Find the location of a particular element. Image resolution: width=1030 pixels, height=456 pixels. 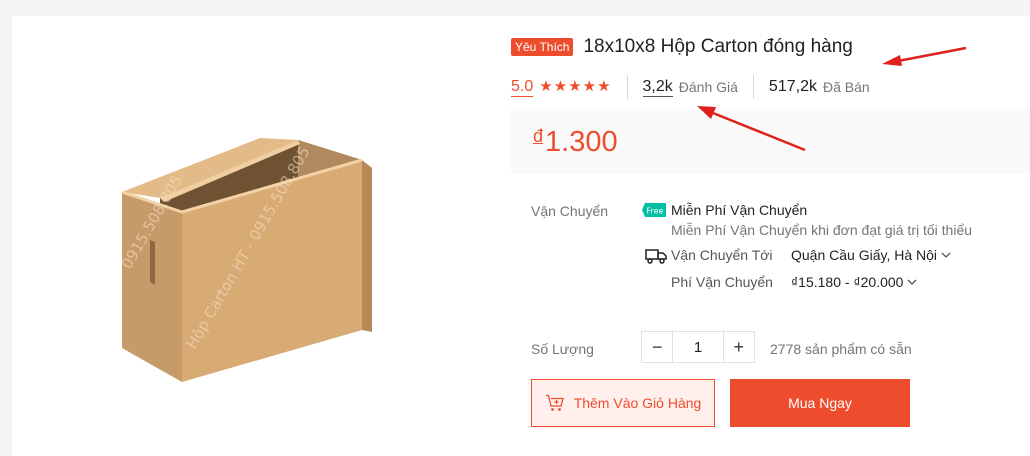

cart-add-icon is located at coordinates (554, 402).